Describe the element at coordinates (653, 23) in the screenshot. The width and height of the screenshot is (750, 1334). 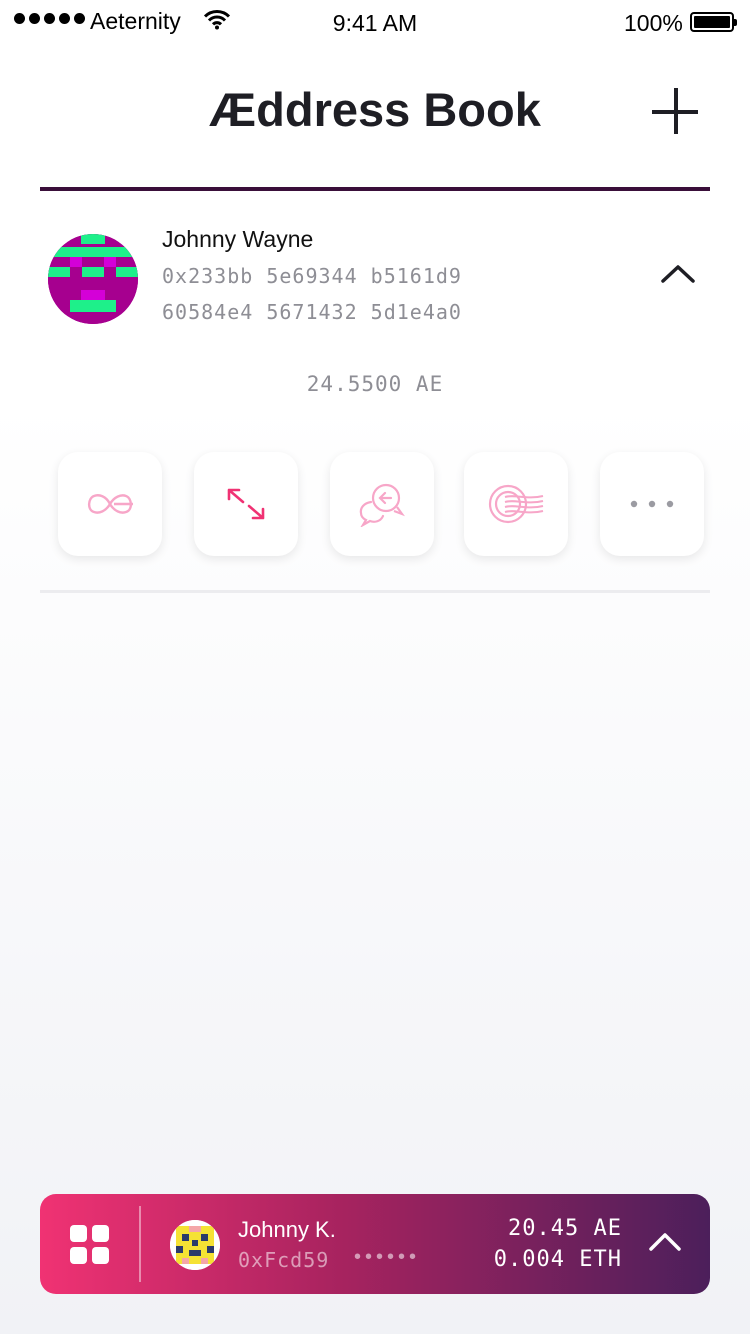
I see `battery-percent: 100%` at that location.